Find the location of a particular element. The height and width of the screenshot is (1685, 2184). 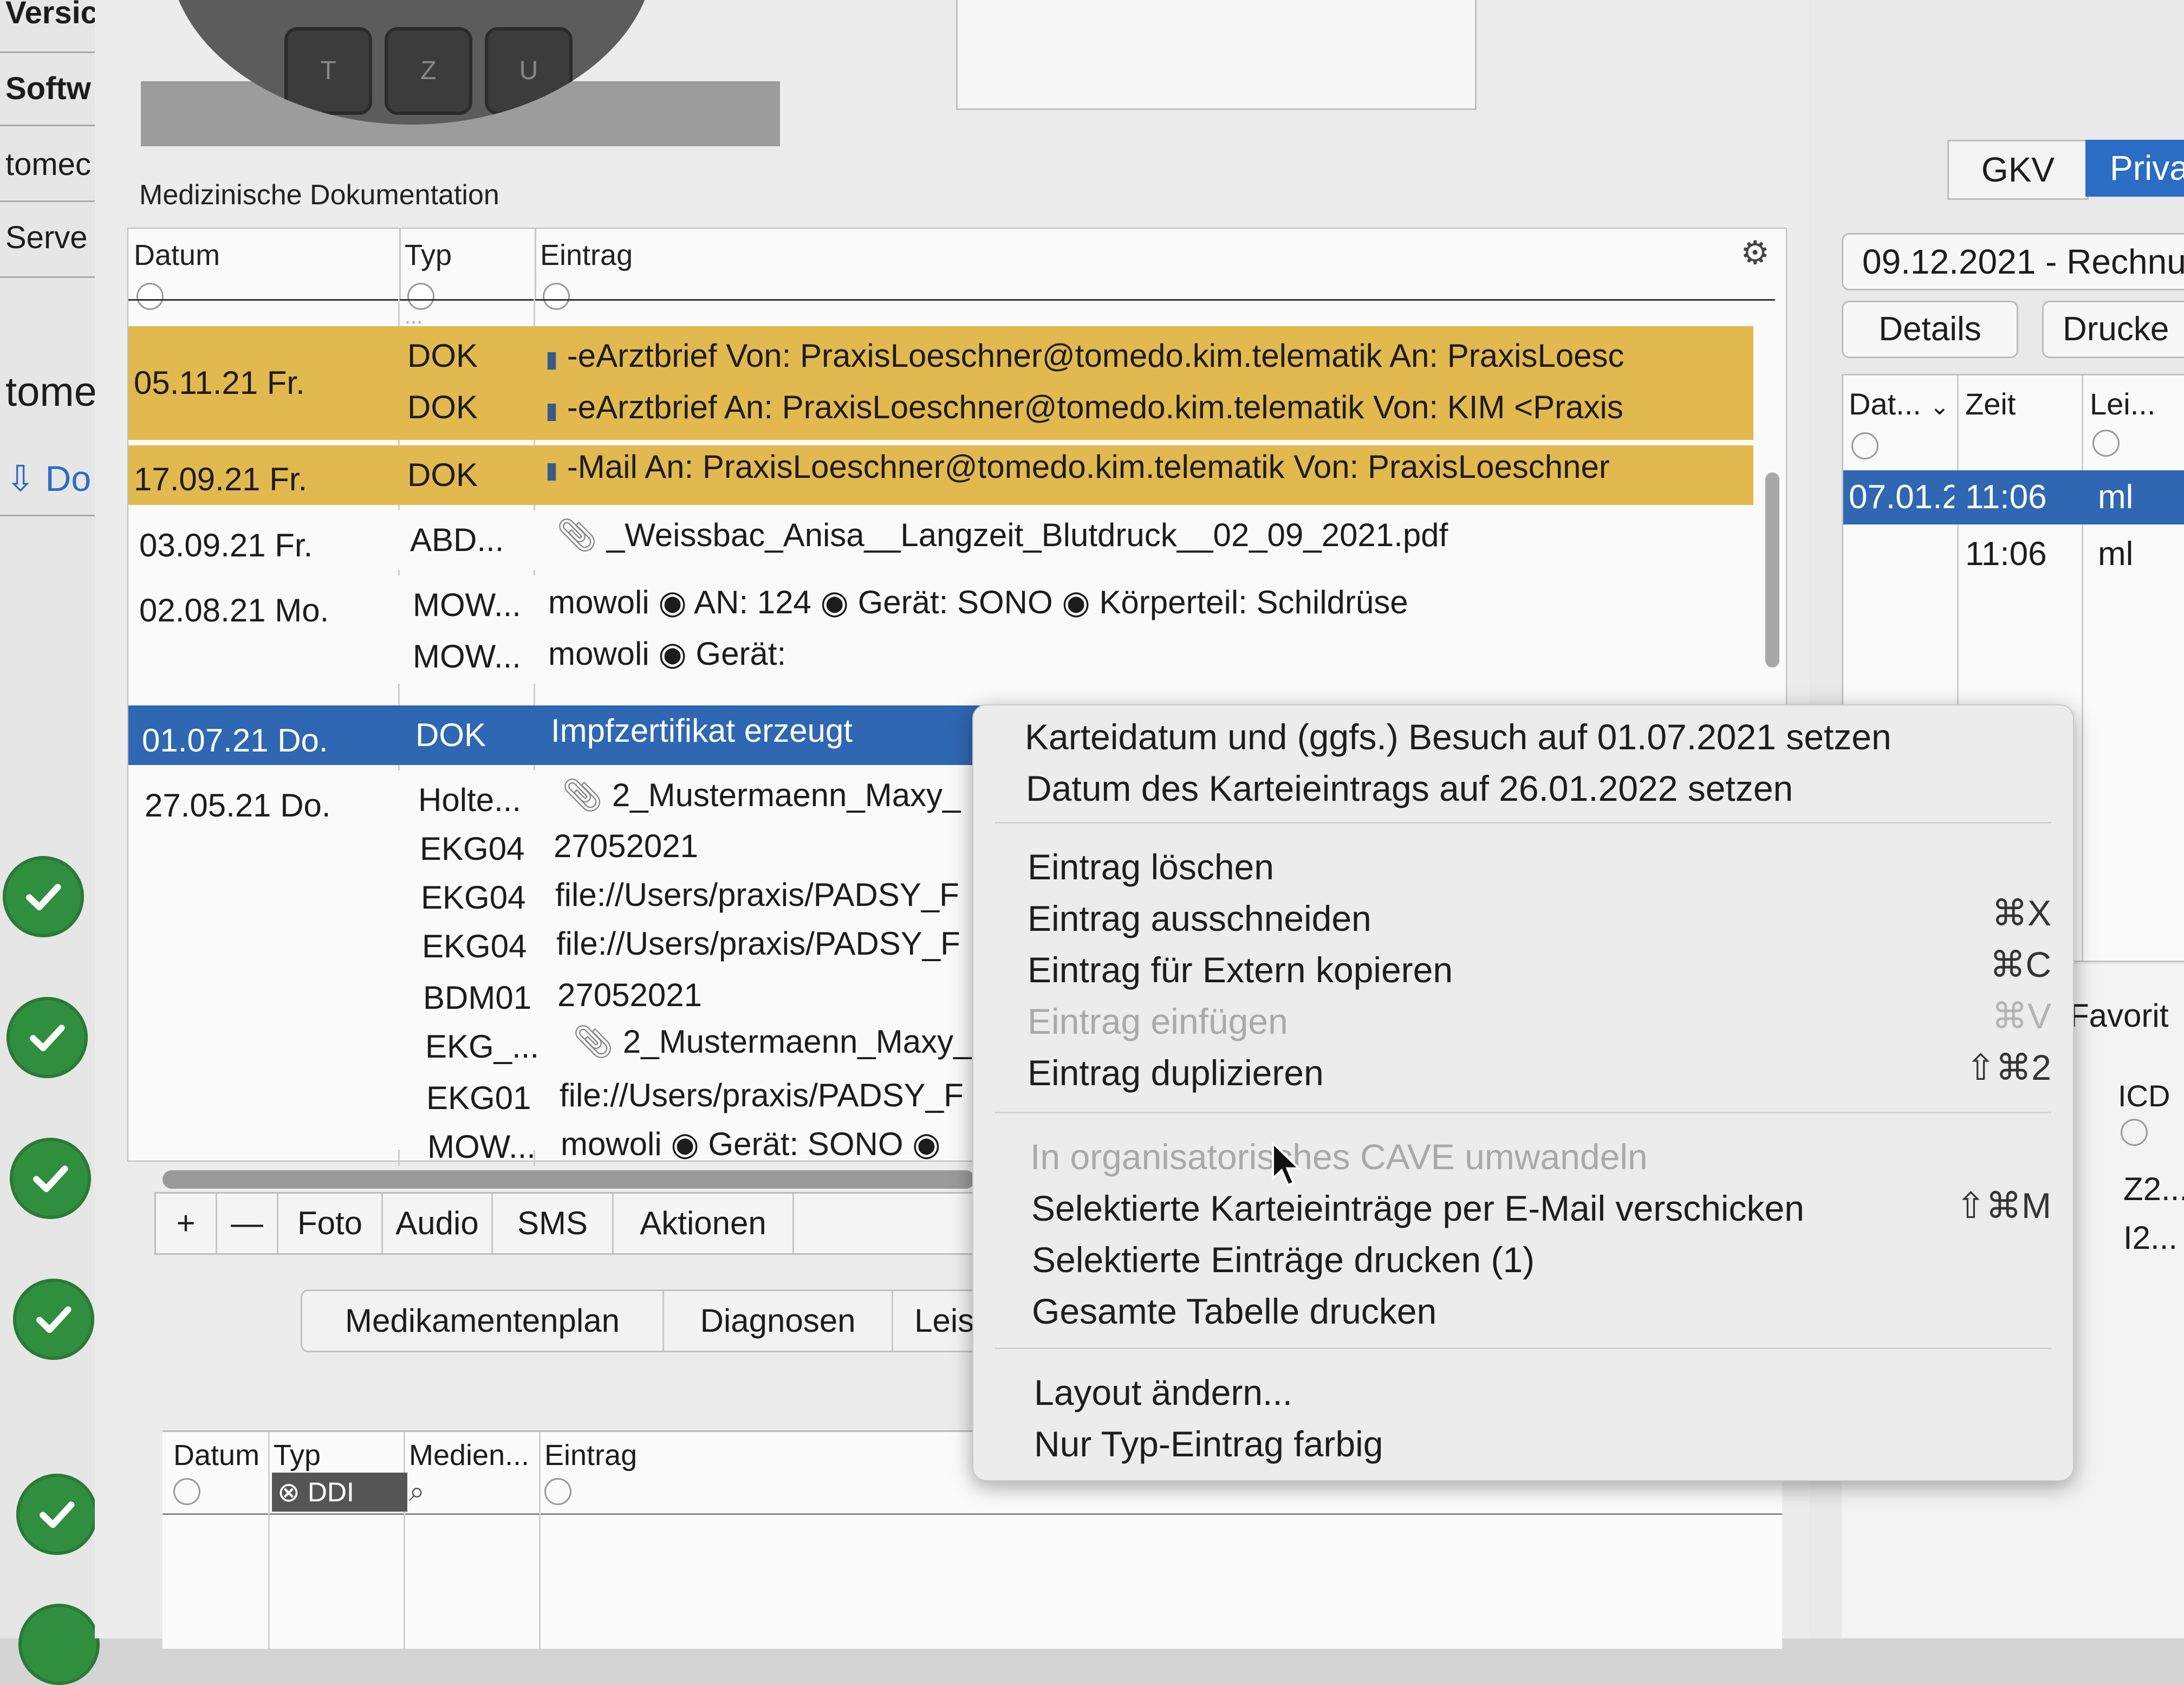

add-entry-button: + is located at coordinates (186, 1224).